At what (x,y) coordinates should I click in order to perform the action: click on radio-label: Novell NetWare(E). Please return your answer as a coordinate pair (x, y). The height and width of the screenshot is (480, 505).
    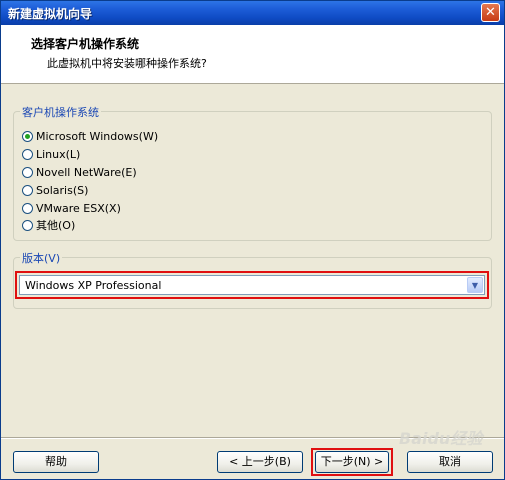
    Looking at the image, I should click on (86, 172).